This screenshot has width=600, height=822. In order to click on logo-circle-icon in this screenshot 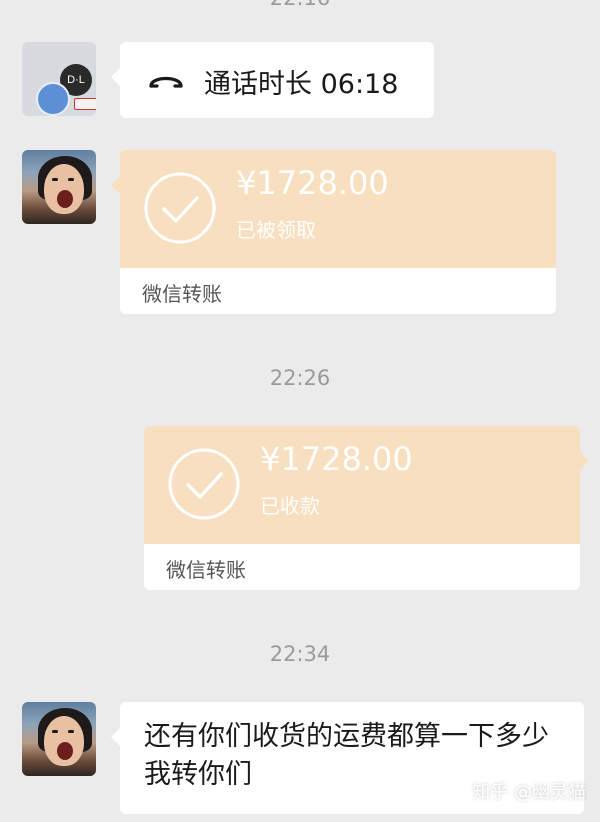, I will do `click(53, 99)`.